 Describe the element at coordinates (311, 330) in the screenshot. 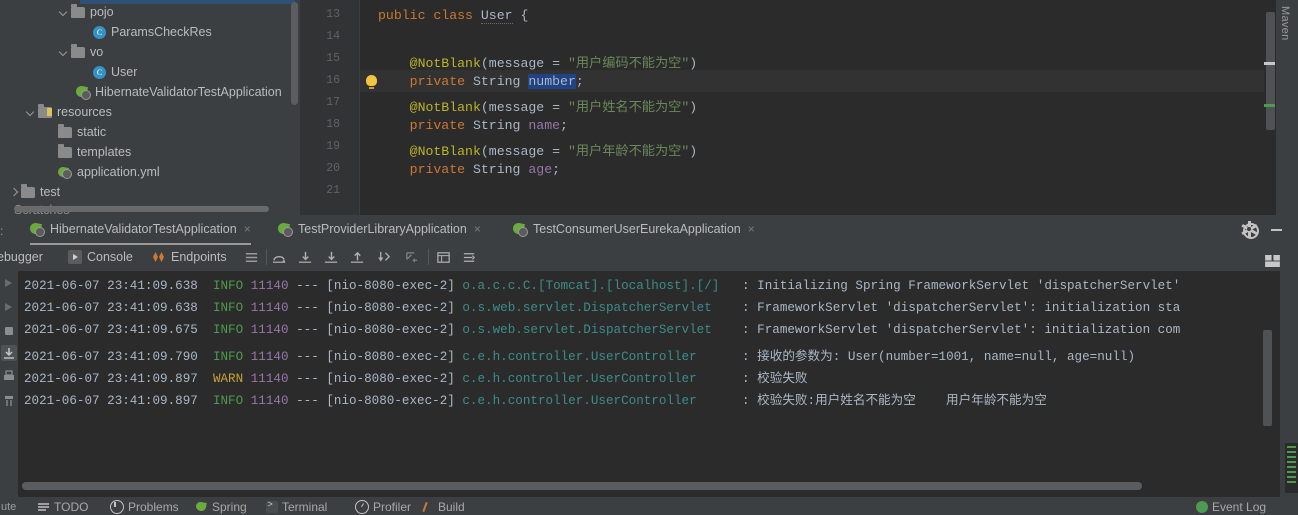

I see `log-dashes: ---` at that location.